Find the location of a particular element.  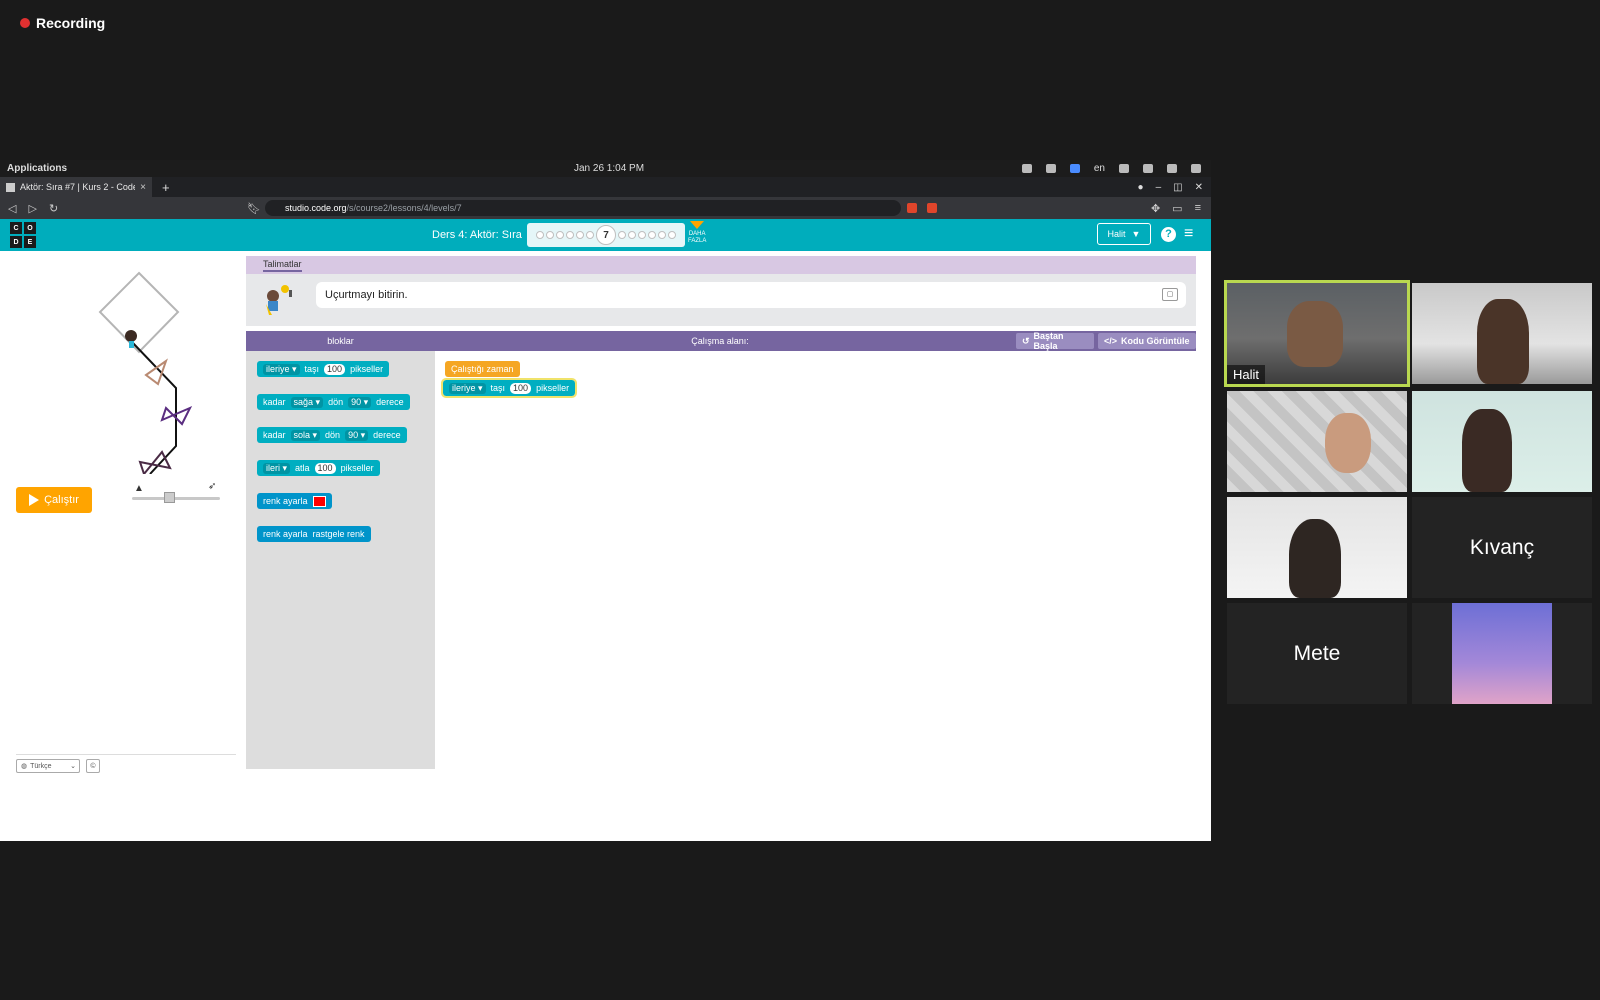

brave-rewards-icon is located at coordinates (932, 208).